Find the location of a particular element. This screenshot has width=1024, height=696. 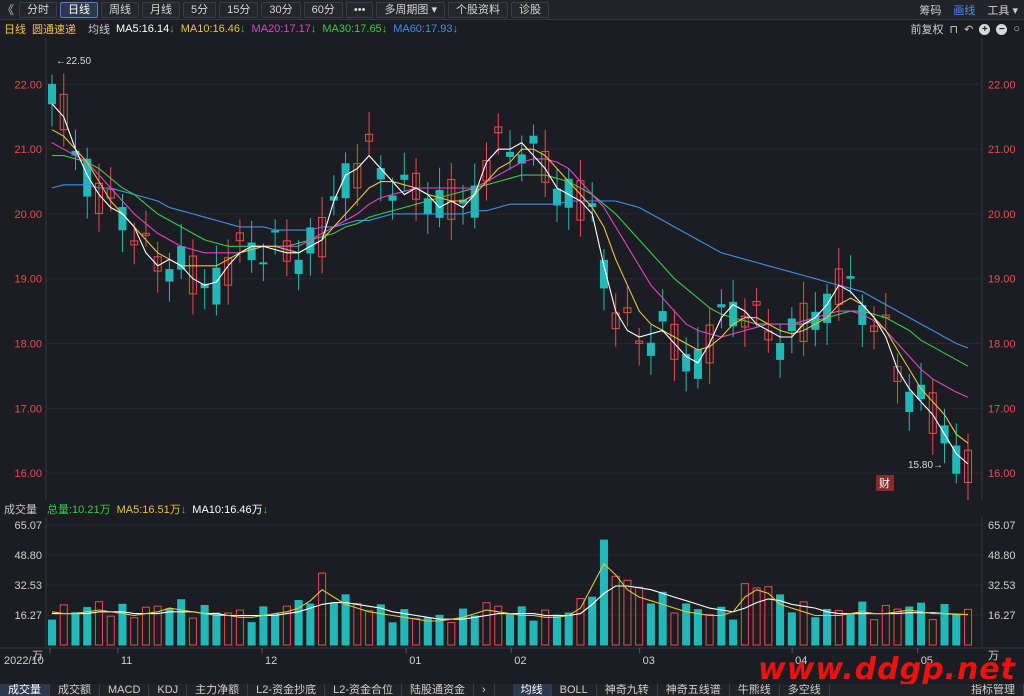

period-button-0: 分时 is located at coordinates (38, 9).